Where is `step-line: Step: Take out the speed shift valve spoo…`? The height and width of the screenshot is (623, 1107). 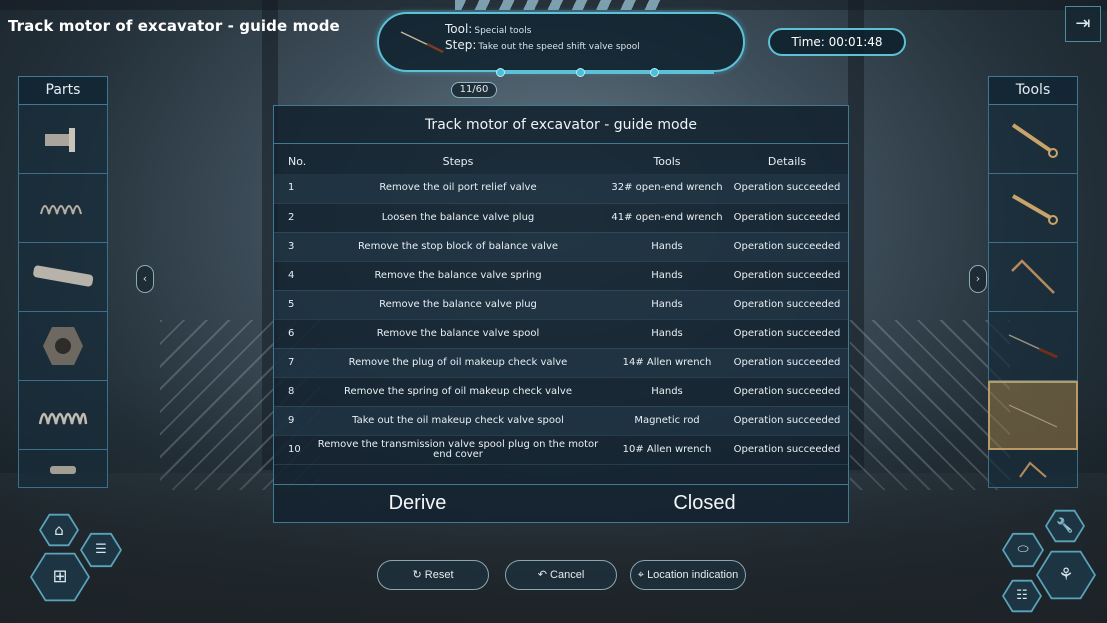
step-line: Step: Take out the speed shift valve spoo… is located at coordinates (542, 45).